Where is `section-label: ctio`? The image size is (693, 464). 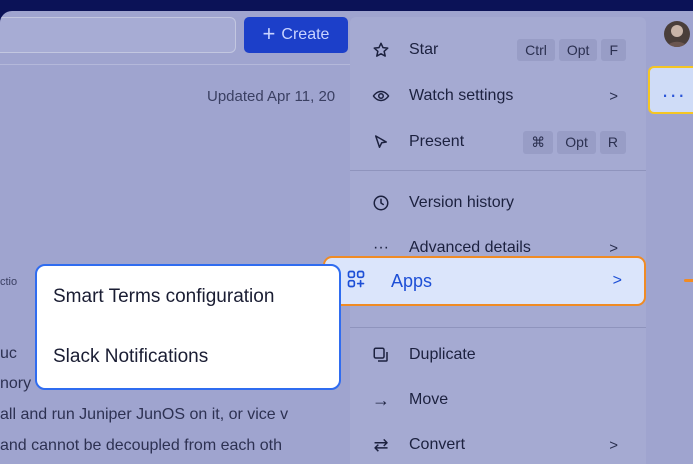 section-label: ctio is located at coordinates (9, 282).